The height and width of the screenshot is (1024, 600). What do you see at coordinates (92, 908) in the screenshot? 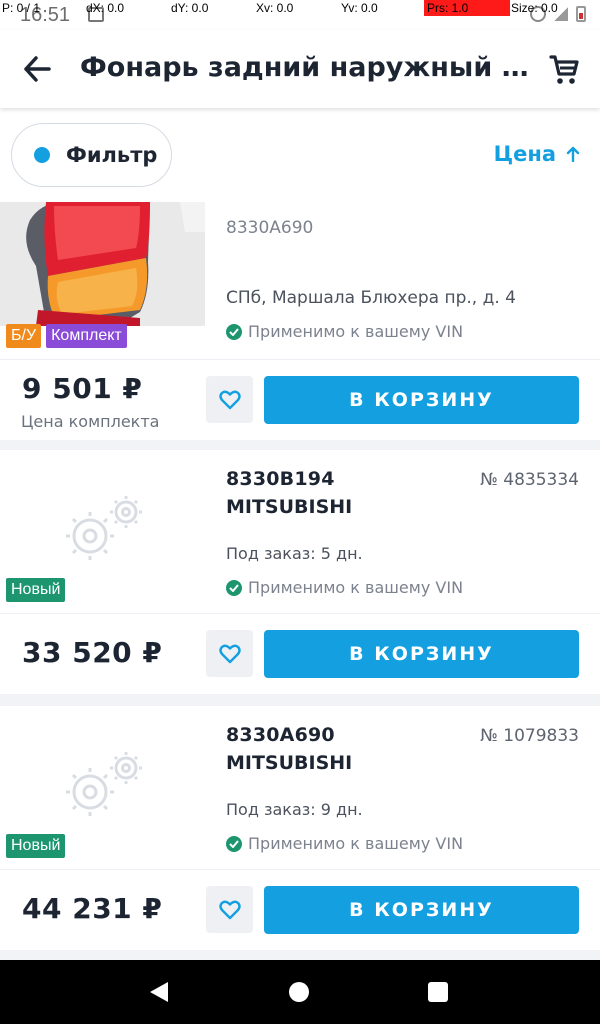
I see `price: 44 231 ₽` at bounding box center [92, 908].